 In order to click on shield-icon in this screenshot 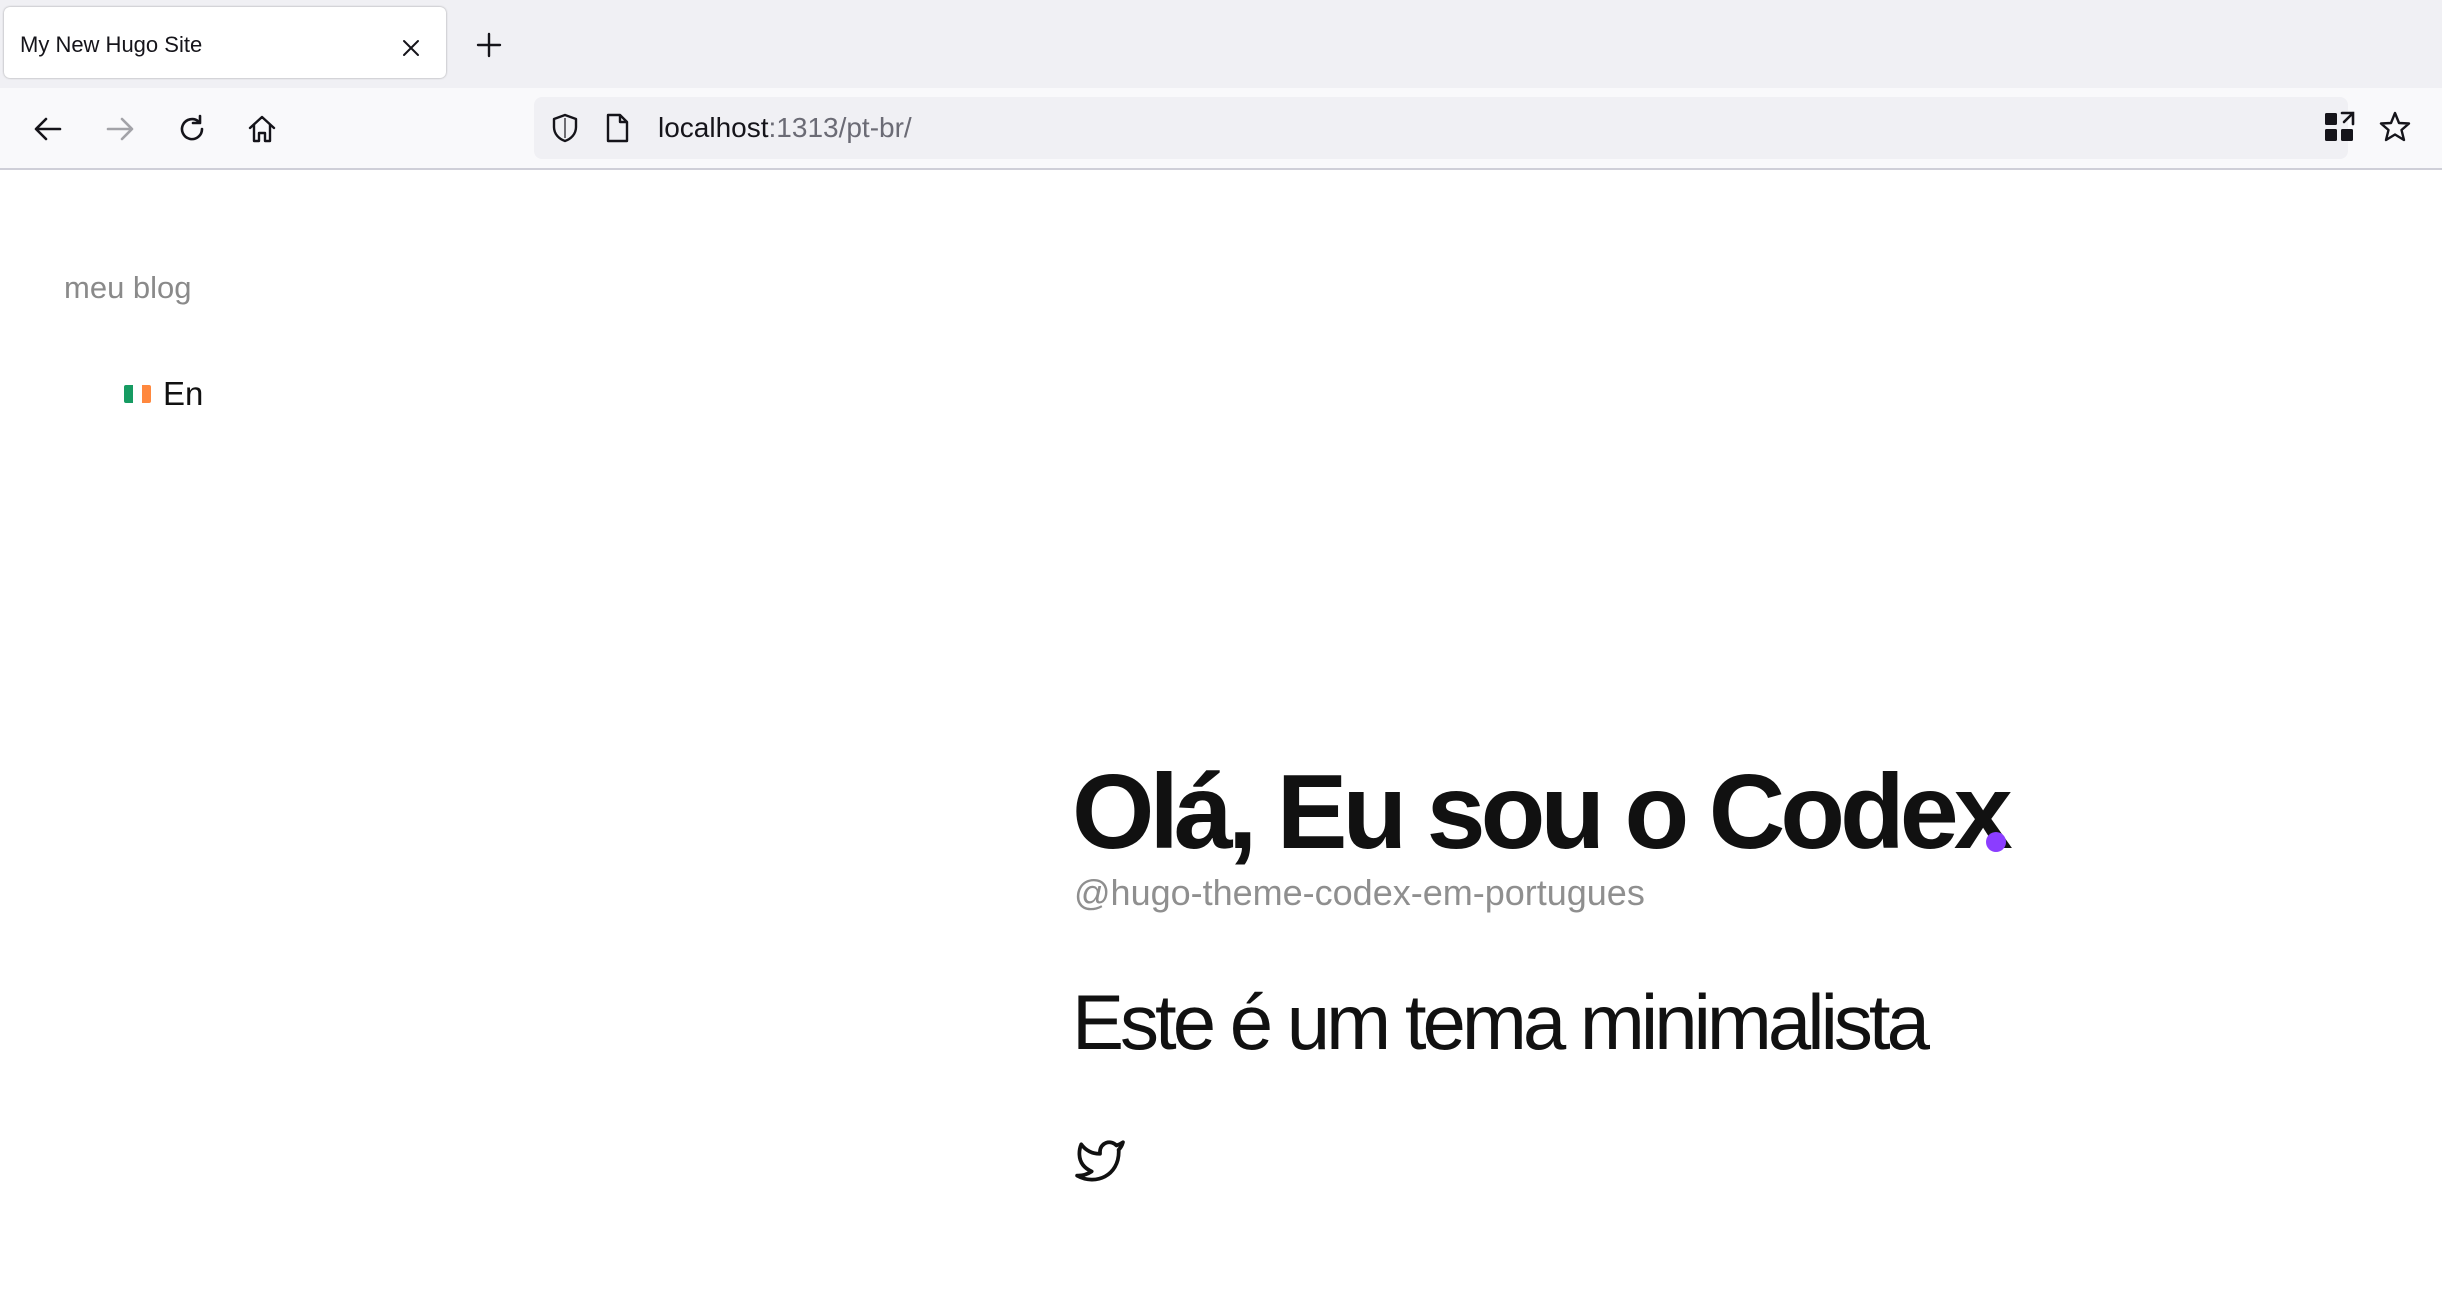, I will do `click(565, 128)`.